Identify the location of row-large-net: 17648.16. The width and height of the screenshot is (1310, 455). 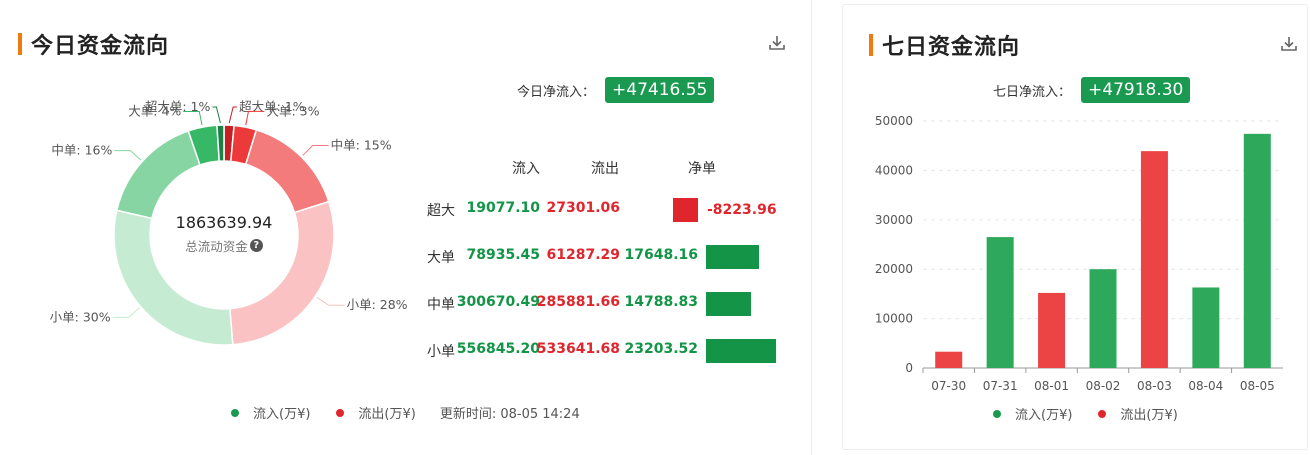
(661, 255).